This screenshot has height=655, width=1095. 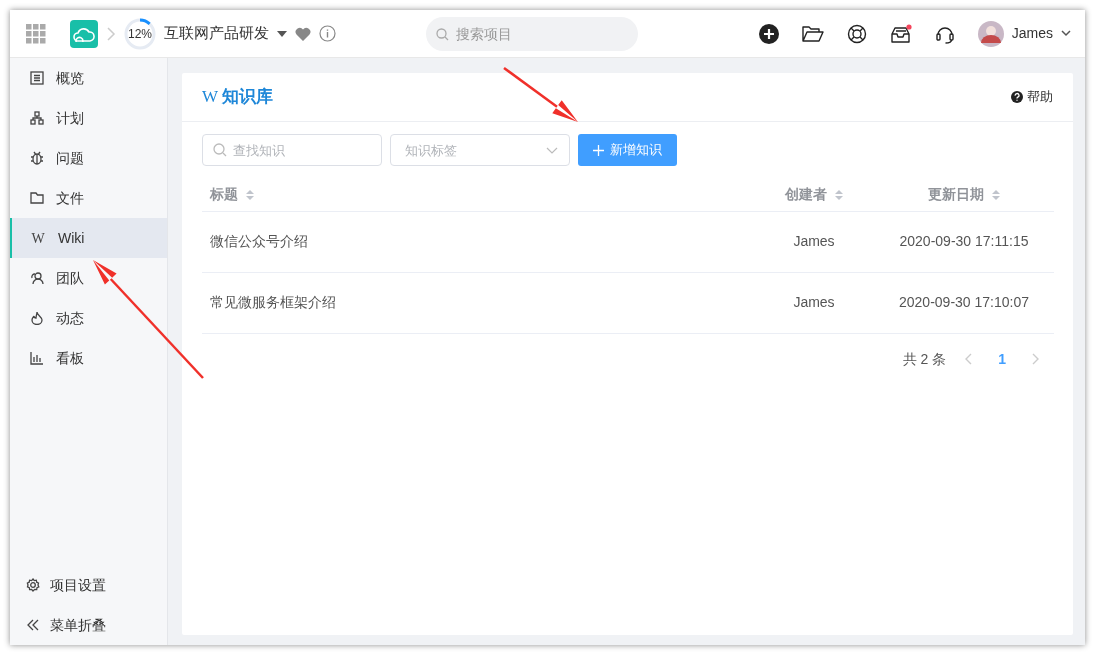 I want to click on caret-down-icon, so click(x=282, y=33).